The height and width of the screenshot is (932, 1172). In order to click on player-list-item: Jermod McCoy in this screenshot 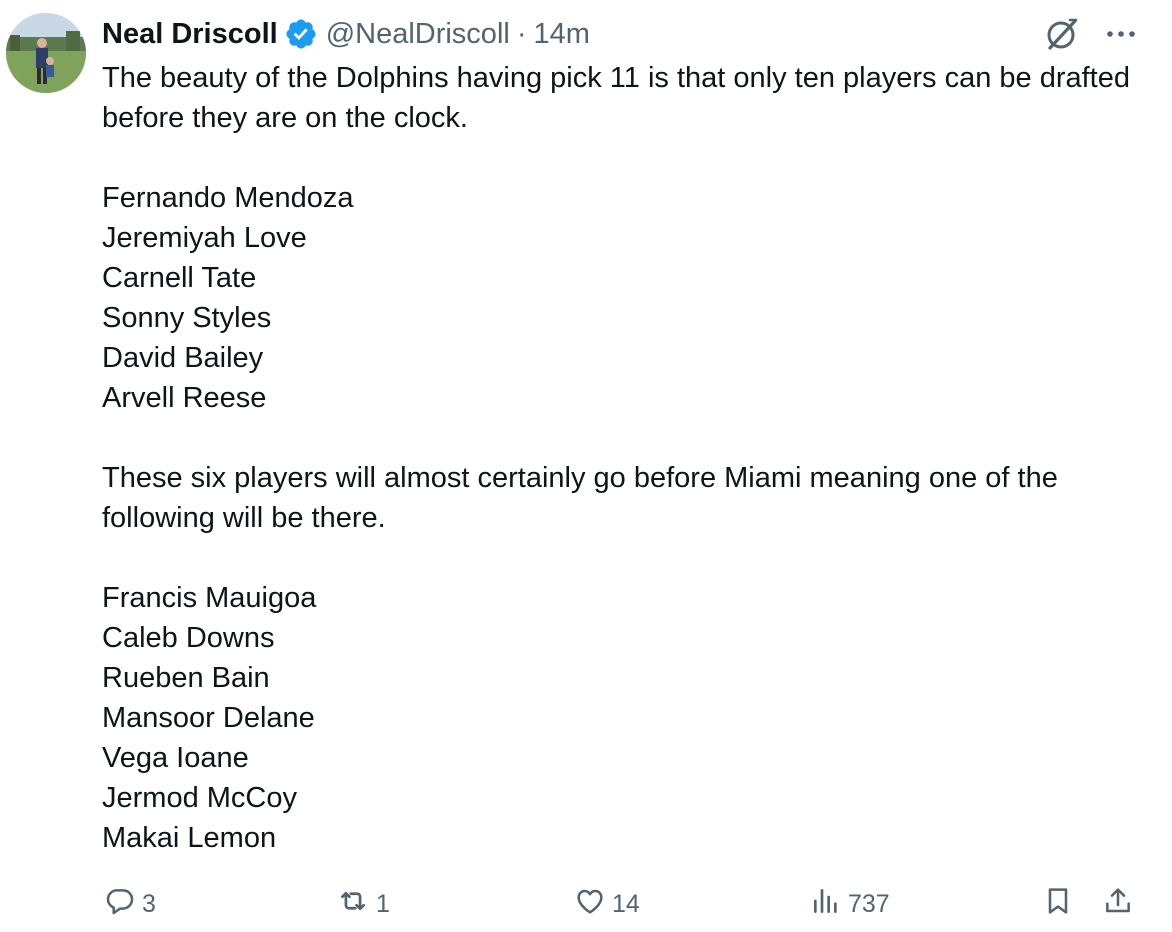, I will do `click(199, 798)`.